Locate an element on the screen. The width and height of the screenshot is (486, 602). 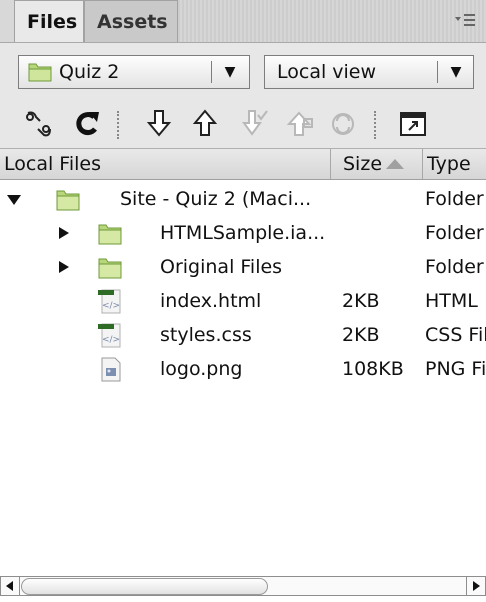
site-select: Quiz 2 ▼ is located at coordinates (134, 72).